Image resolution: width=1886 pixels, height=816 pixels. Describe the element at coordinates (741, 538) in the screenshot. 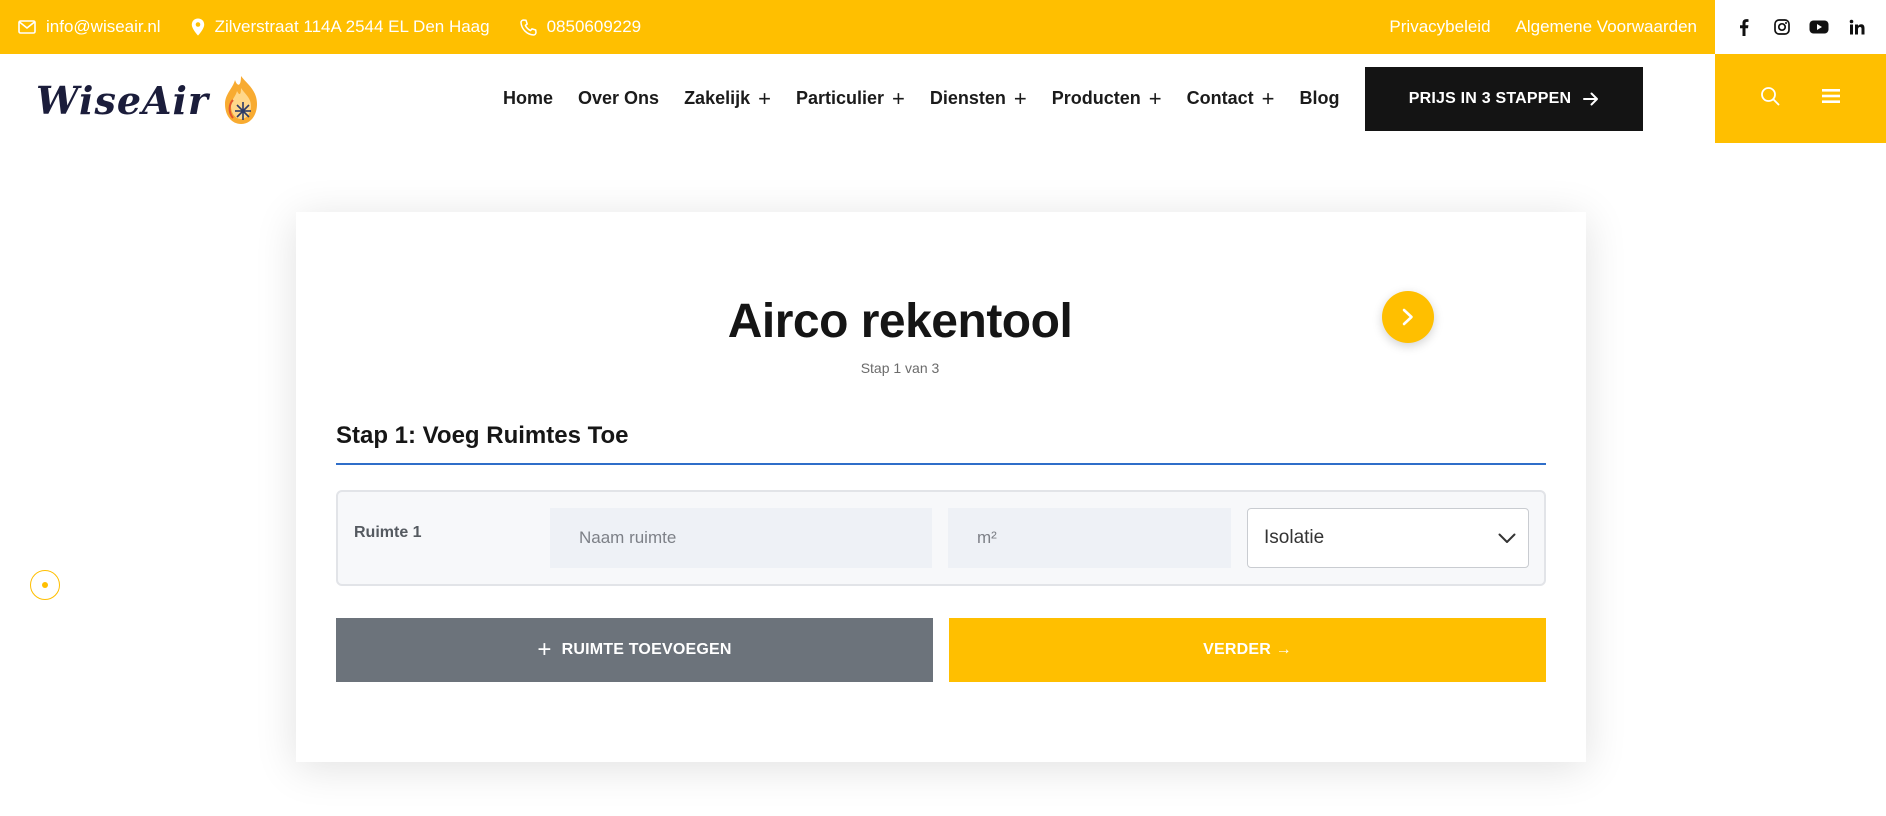

I see `room-name-input` at that location.